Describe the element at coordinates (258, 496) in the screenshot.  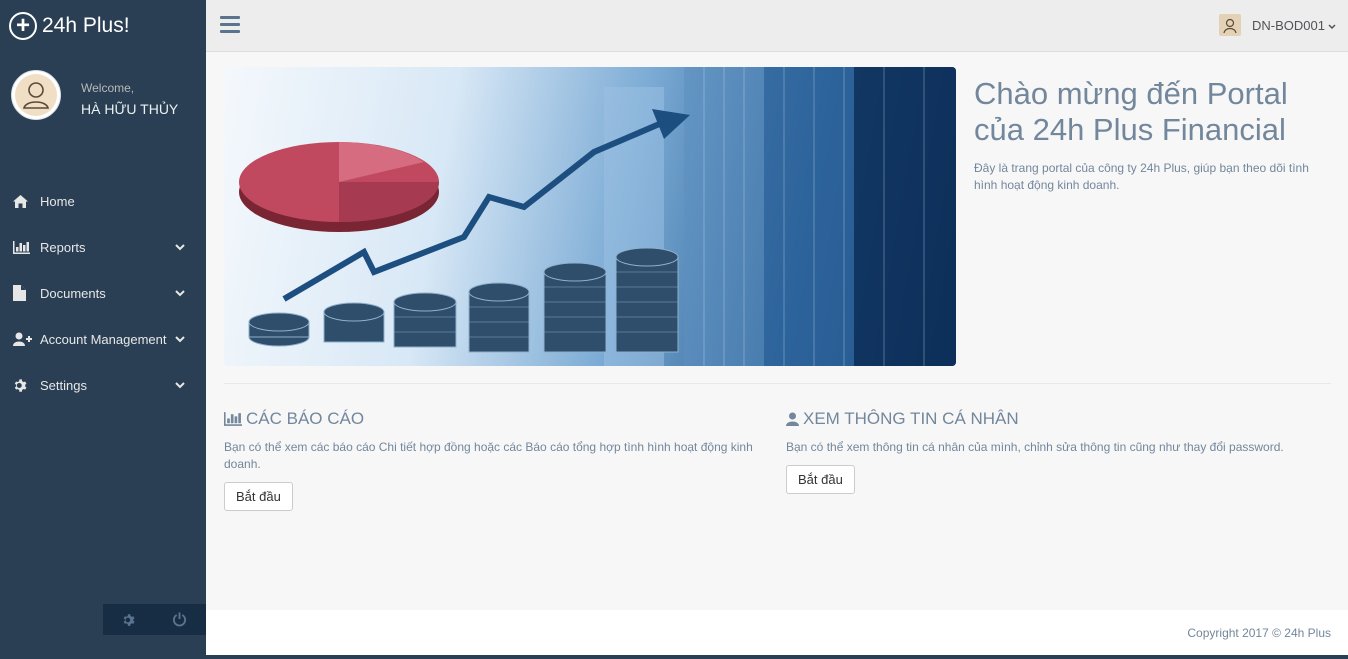
I see `reports-start-button: Bắt đầu` at that location.